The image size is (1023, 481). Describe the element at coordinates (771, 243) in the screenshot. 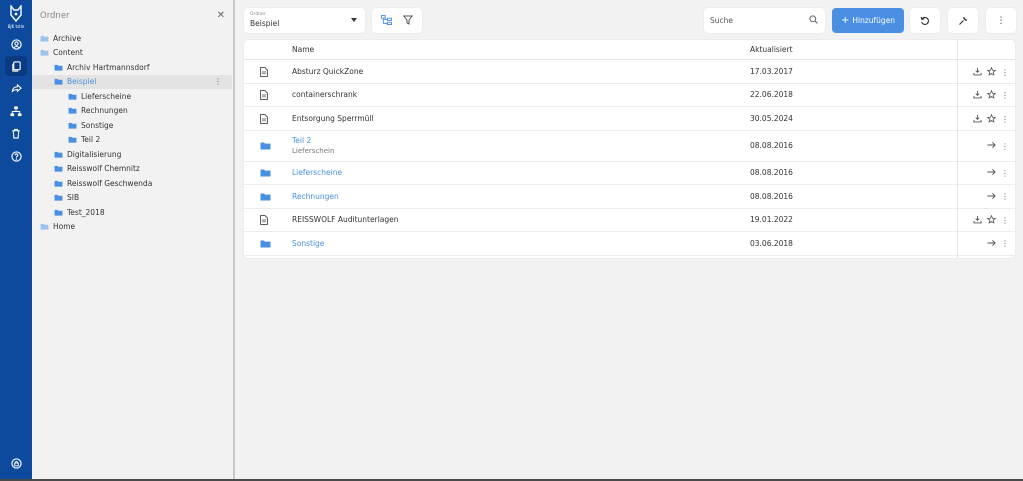

I see `row-date: 03.06.2018` at that location.